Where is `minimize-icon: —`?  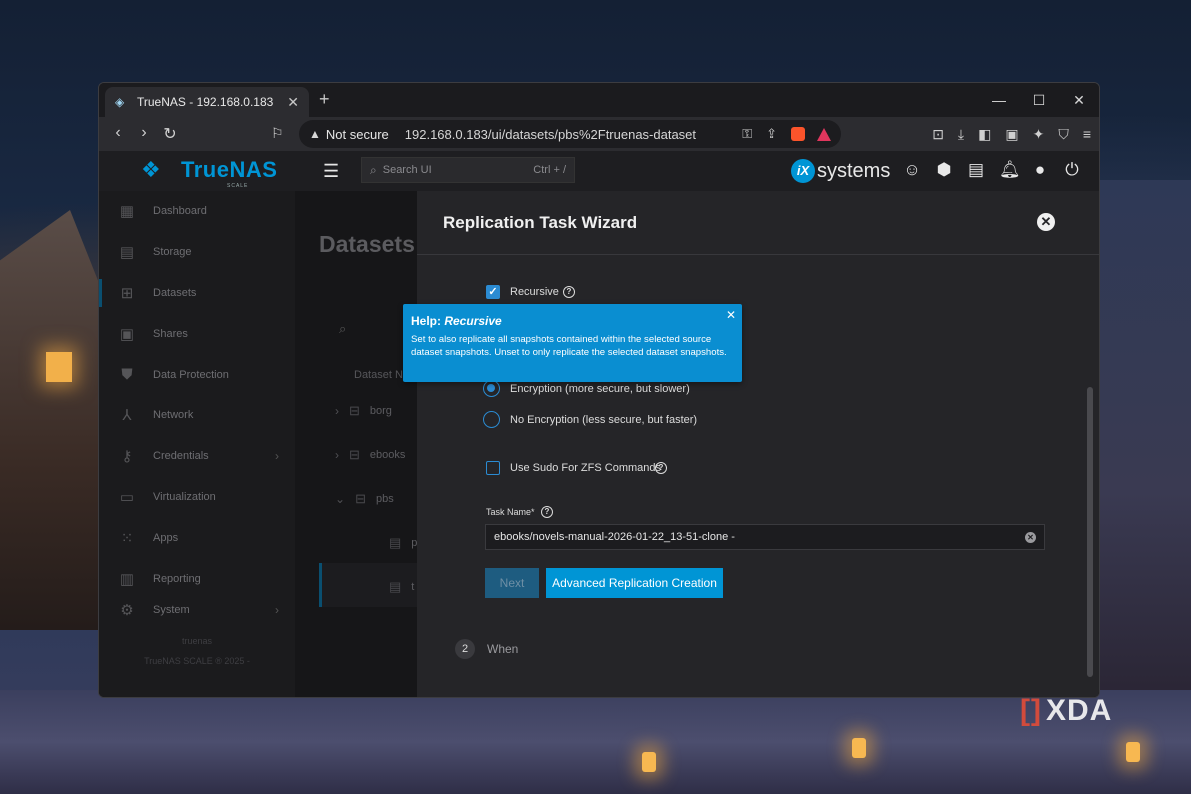 minimize-icon: — is located at coordinates (999, 100).